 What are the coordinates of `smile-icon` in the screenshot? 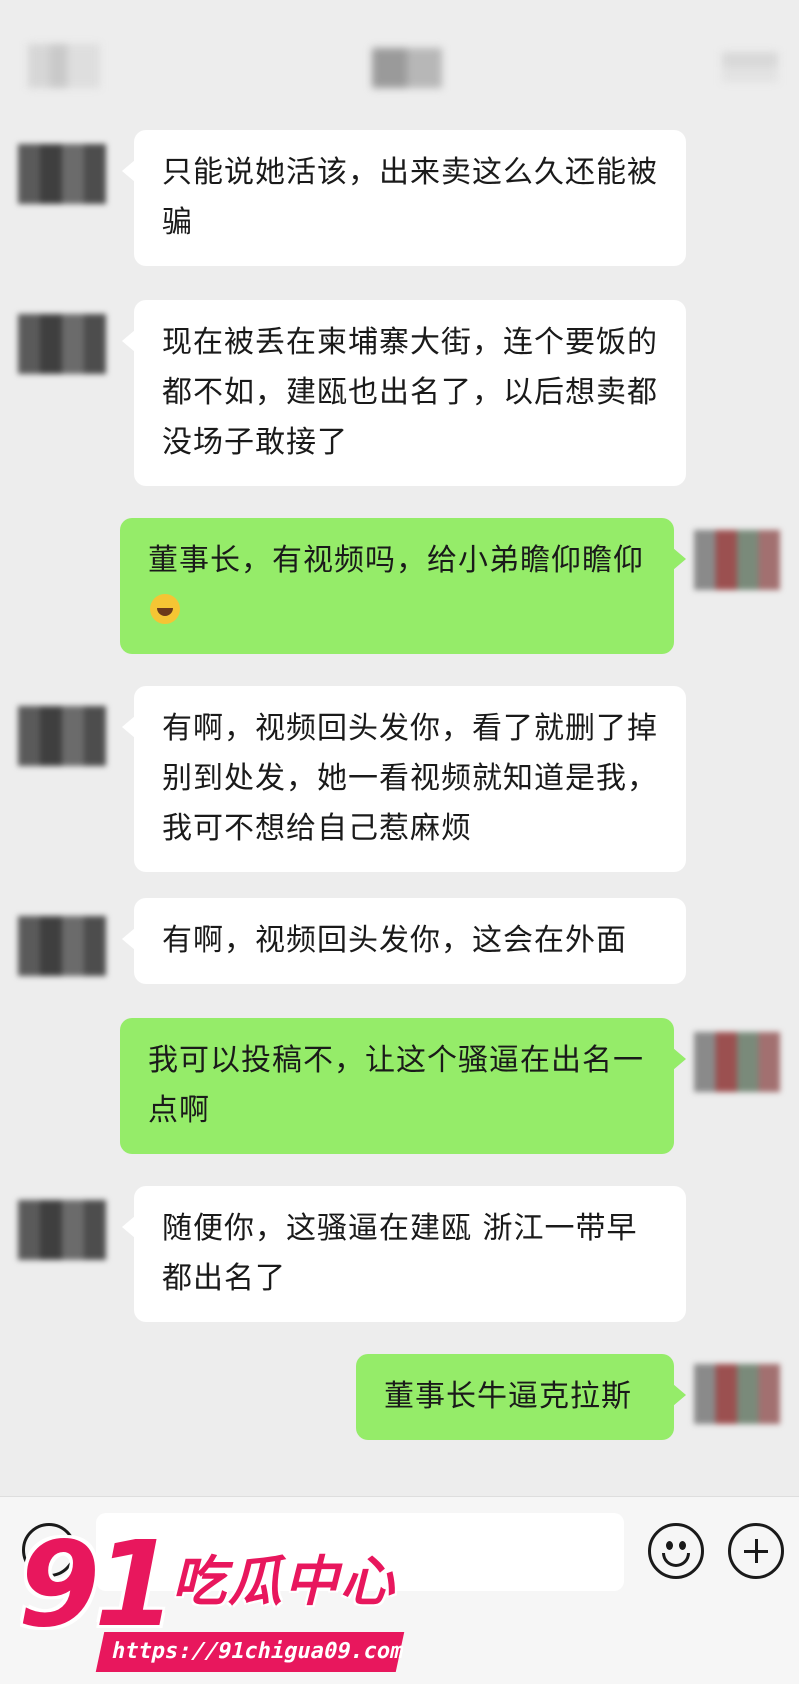 It's located at (676, 1551).